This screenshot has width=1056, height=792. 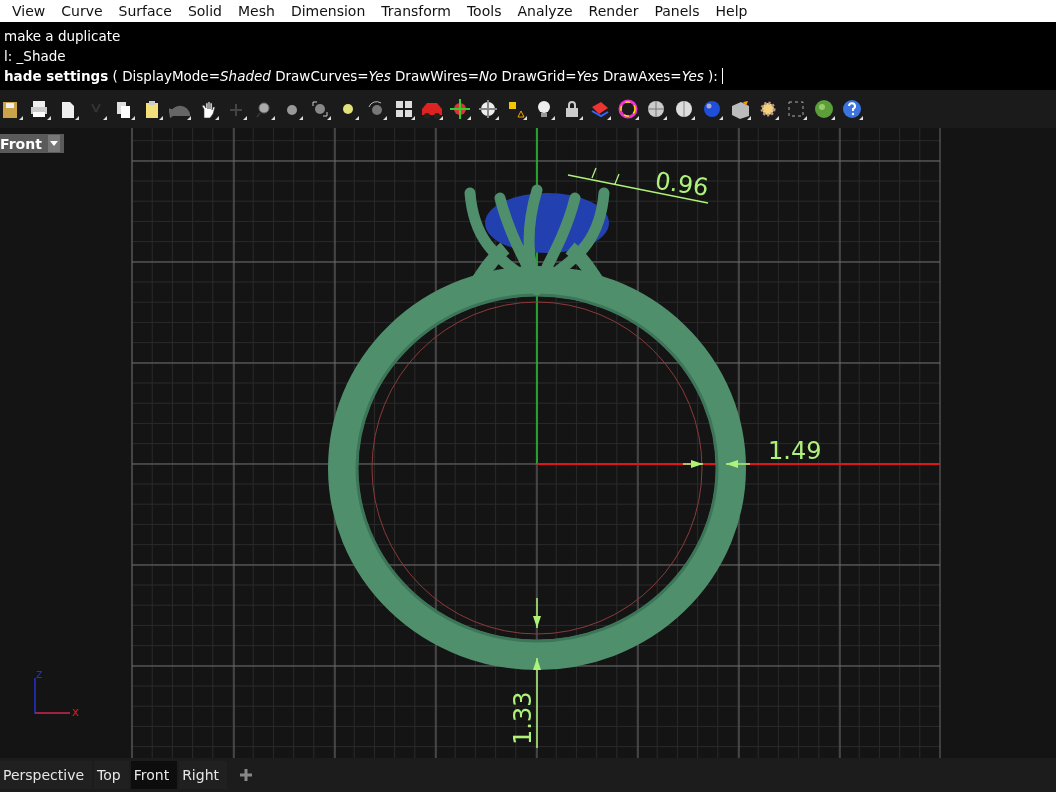 I want to click on menu-item: Analyze, so click(x=545, y=11).